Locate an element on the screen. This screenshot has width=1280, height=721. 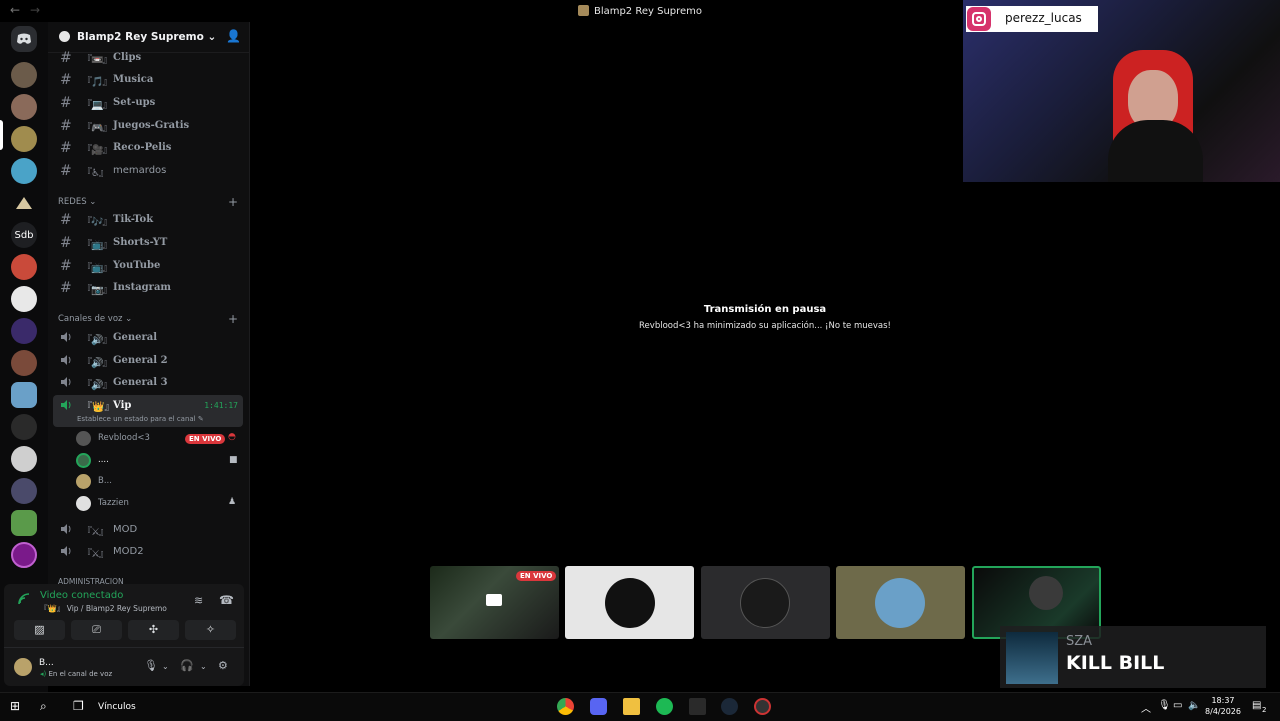
category-label: Canales de voz is located at coordinates (90, 319).